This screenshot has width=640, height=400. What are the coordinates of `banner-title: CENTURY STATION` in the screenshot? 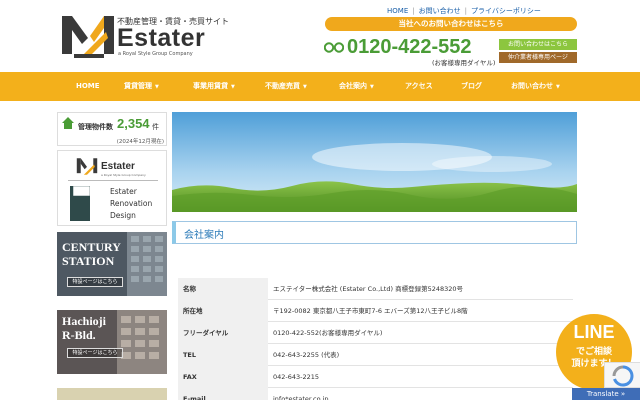 It's located at (91, 254).